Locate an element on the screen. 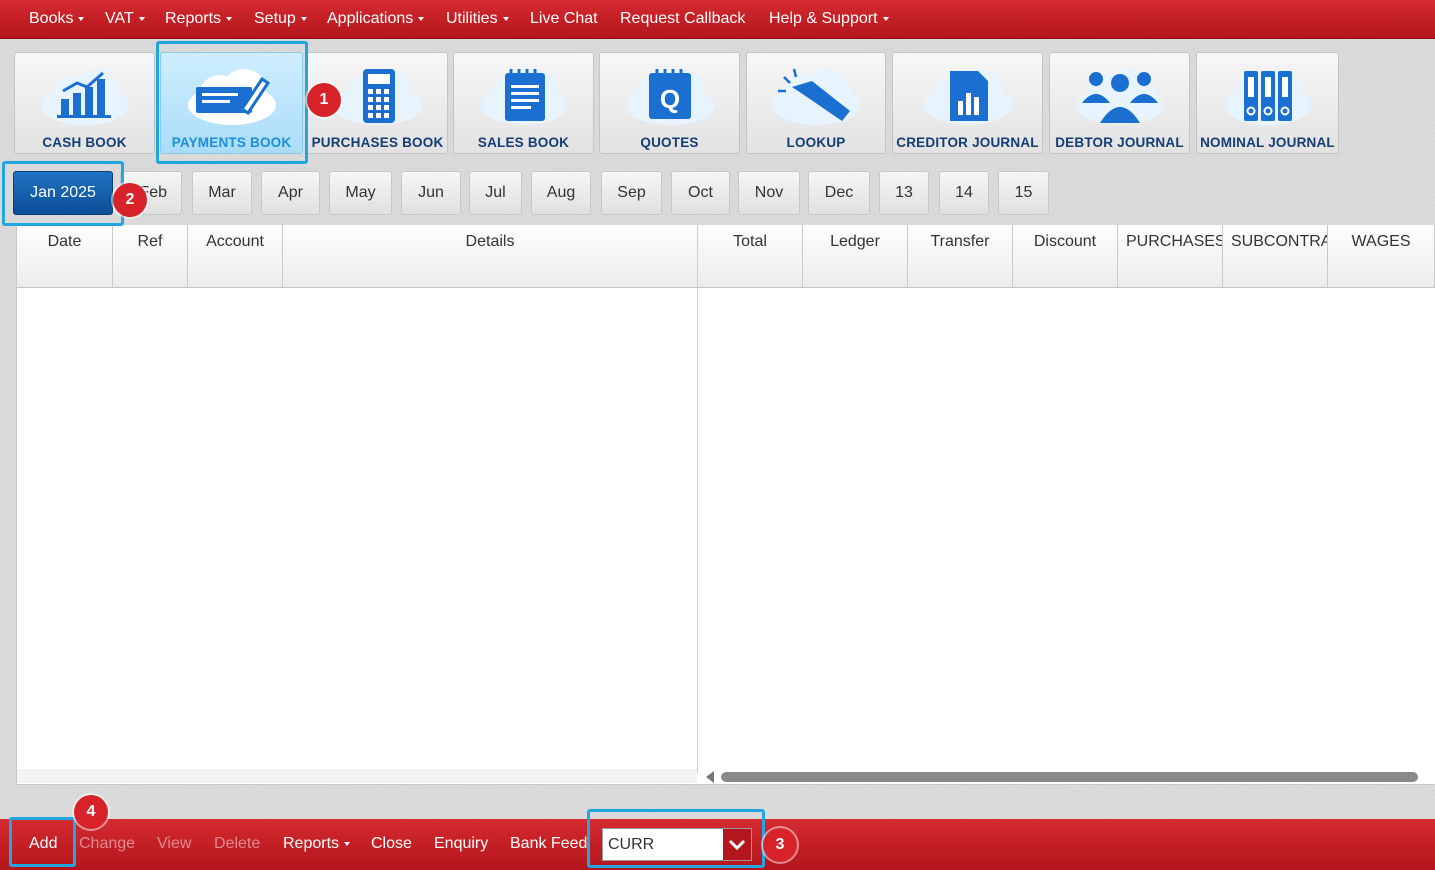 The image size is (1435, 870). annotation-badge-1: 1 is located at coordinates (324, 100).